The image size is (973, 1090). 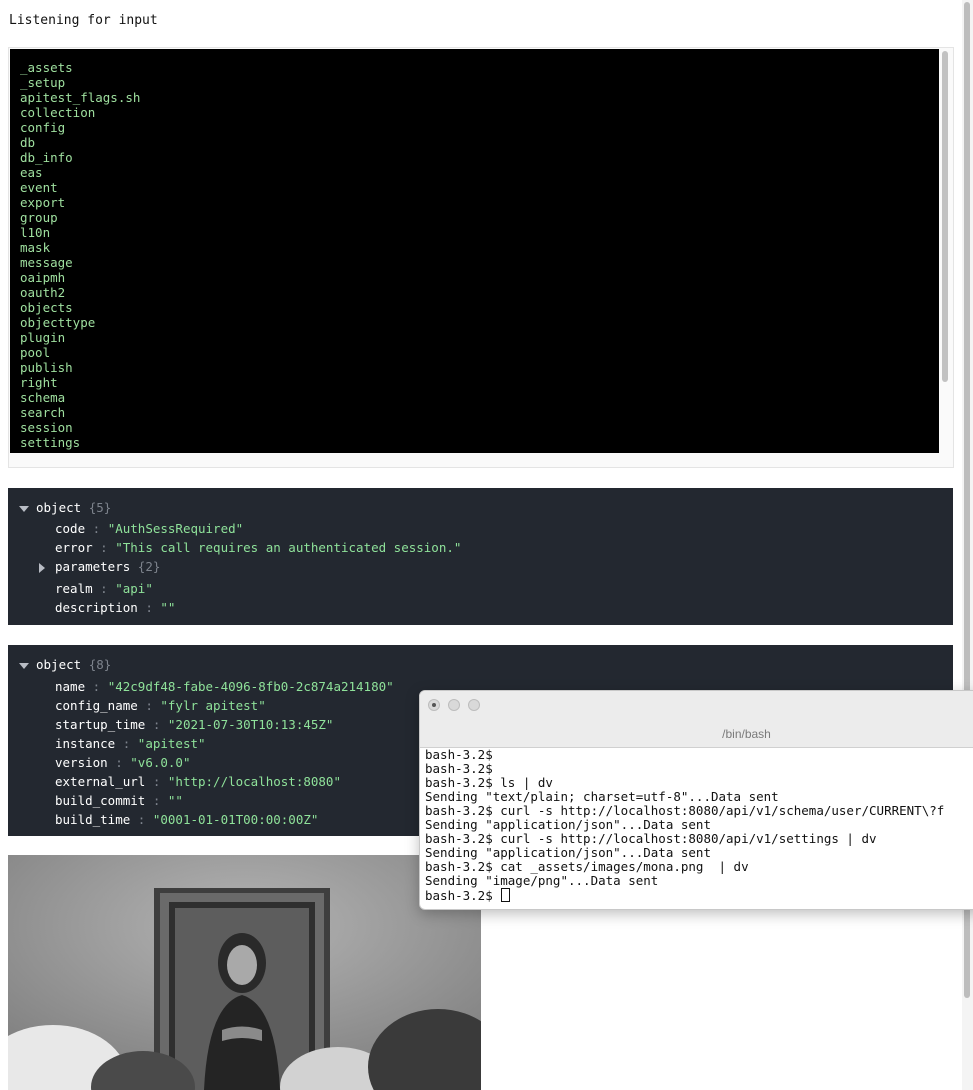 What do you see at coordinates (122, 762) in the screenshot?
I see `json-row: version : "v6.0.0"` at bounding box center [122, 762].